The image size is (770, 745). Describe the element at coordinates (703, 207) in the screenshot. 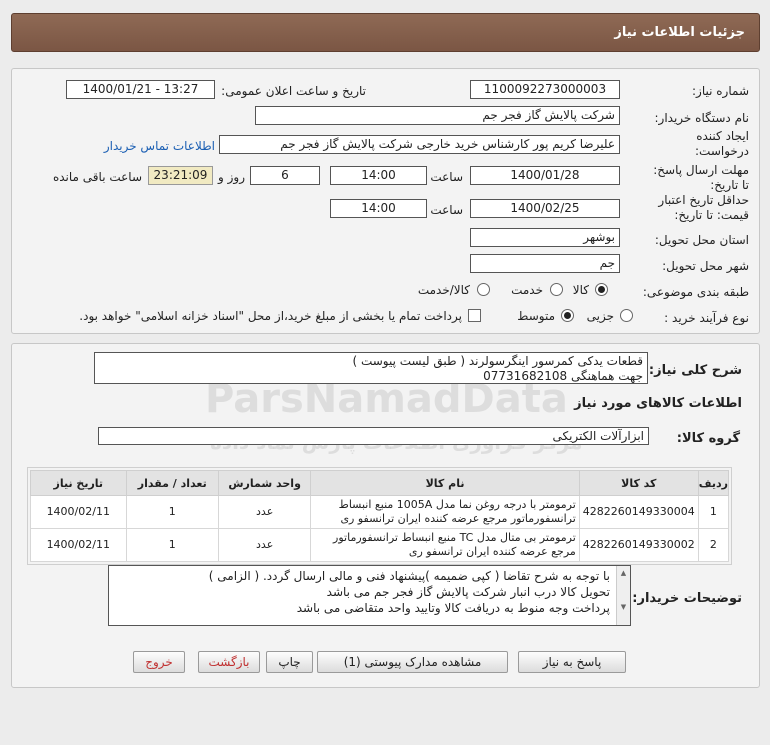

I see `validity-label: حداقل تاریخ اعتبار قیمت: تا تاریخ:` at that location.